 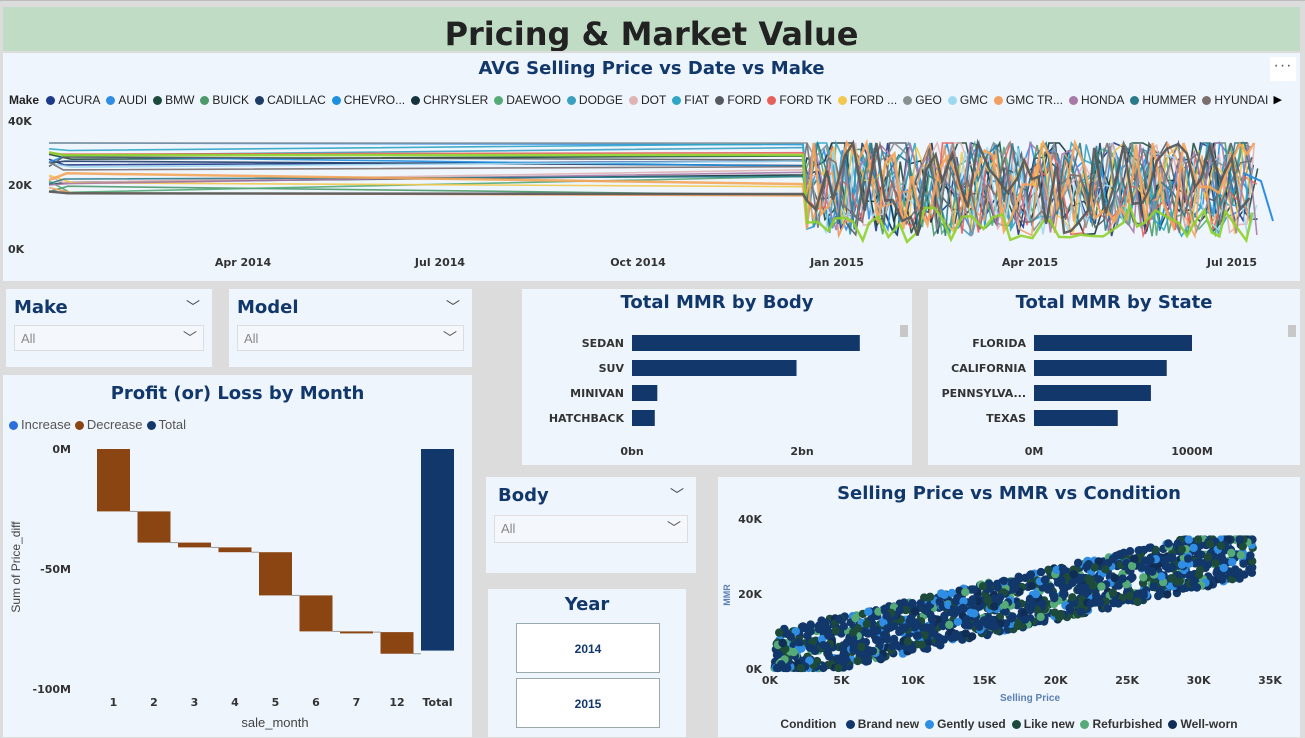 I want to click on x-tick-label: 35K, so click(x=1270, y=680).